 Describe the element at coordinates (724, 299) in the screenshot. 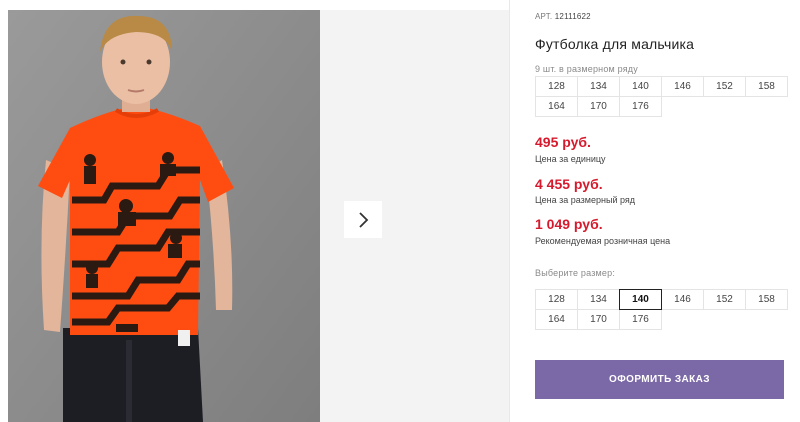

I see `size-option: 152` at that location.